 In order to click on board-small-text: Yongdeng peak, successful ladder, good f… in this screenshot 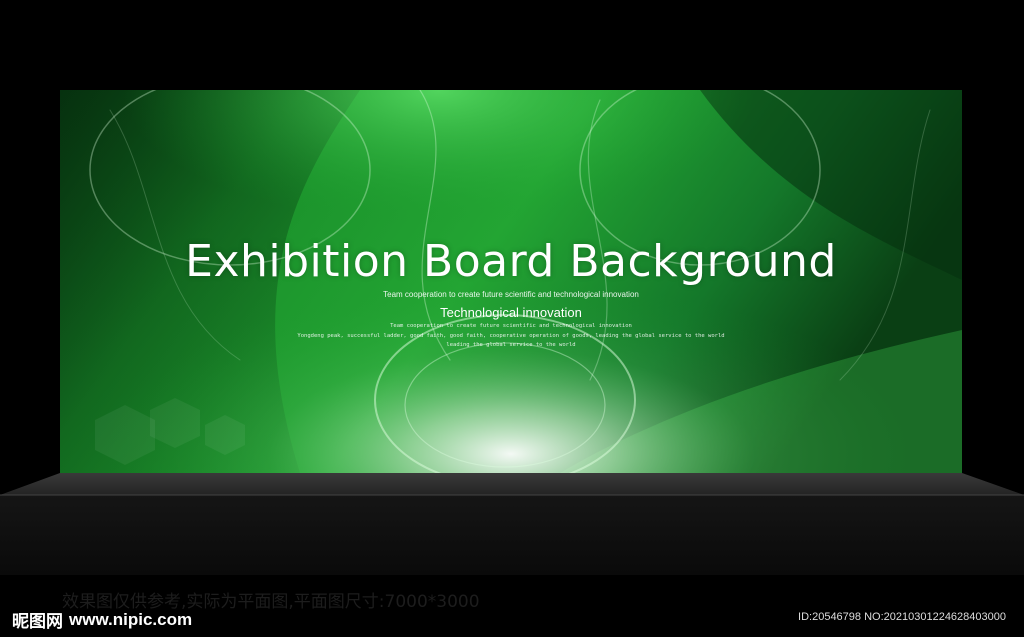, I will do `click(511, 336)`.